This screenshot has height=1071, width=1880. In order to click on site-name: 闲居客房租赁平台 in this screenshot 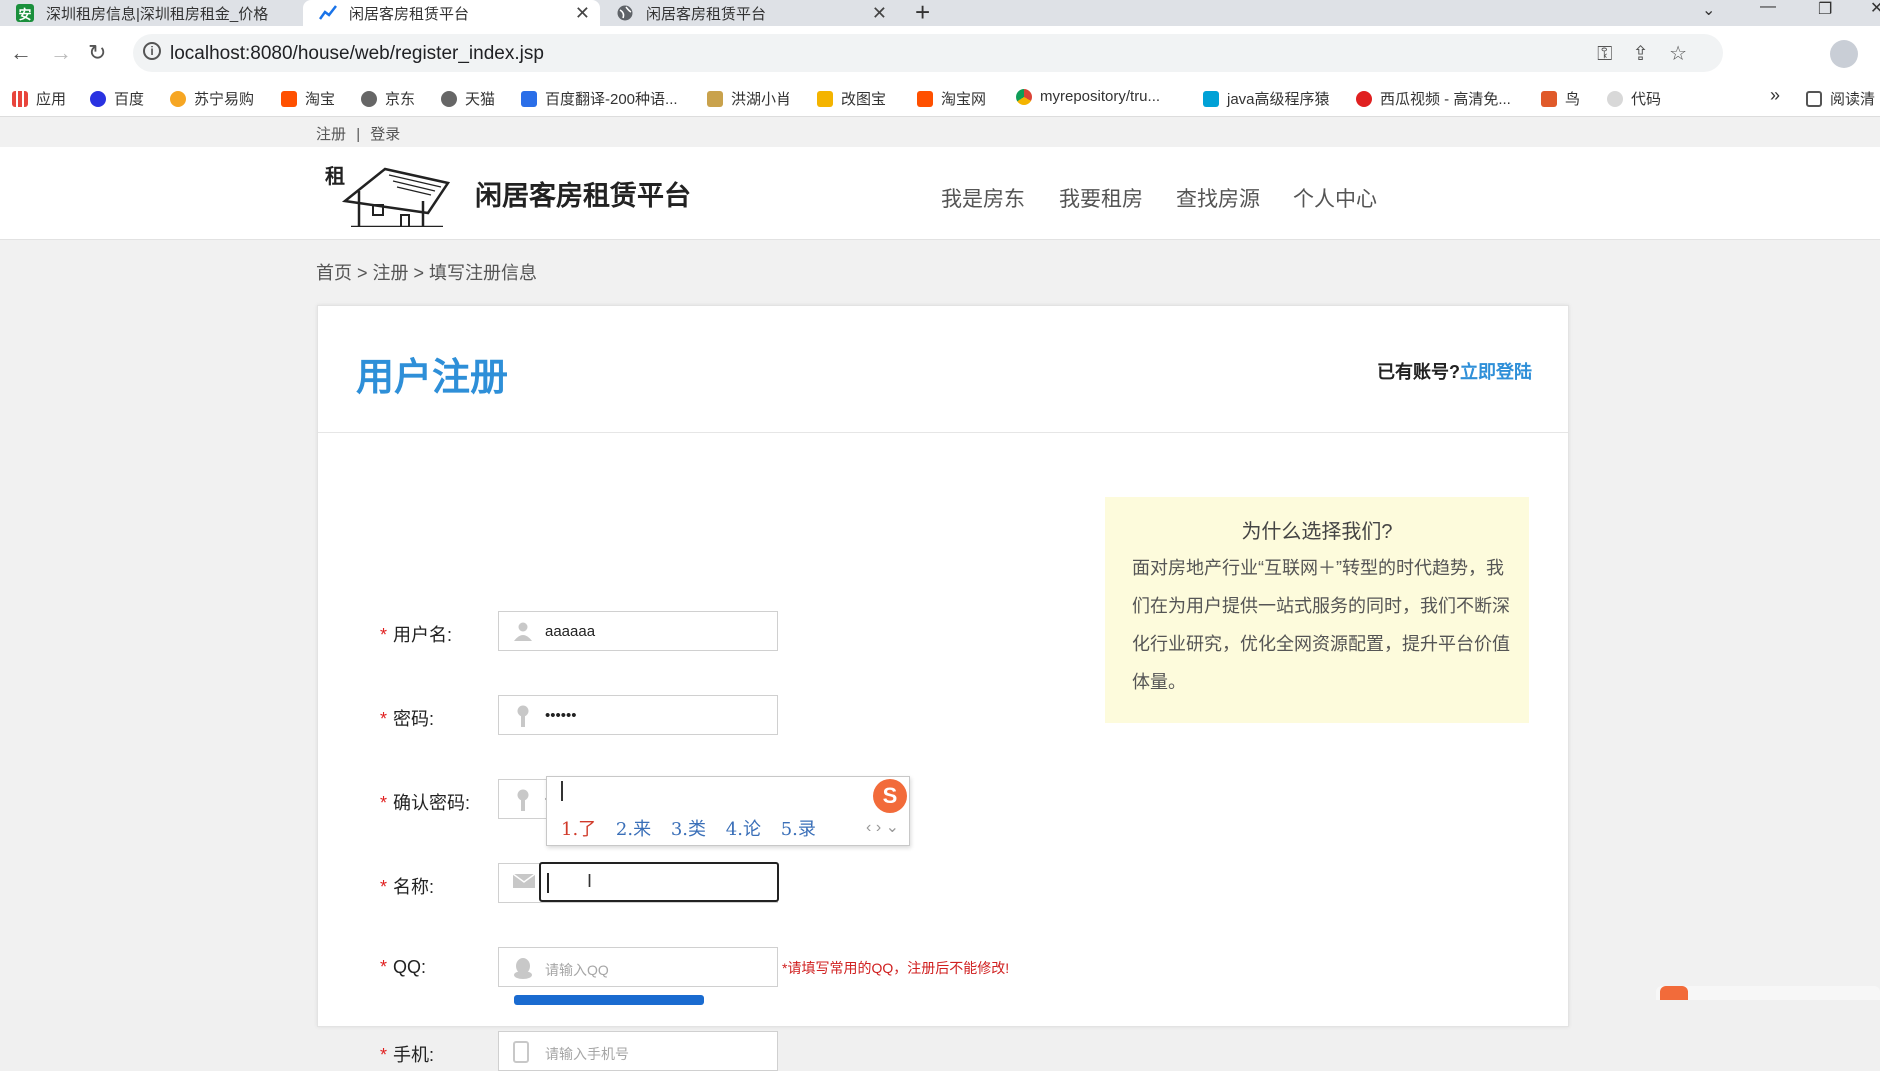, I will do `click(583, 196)`.